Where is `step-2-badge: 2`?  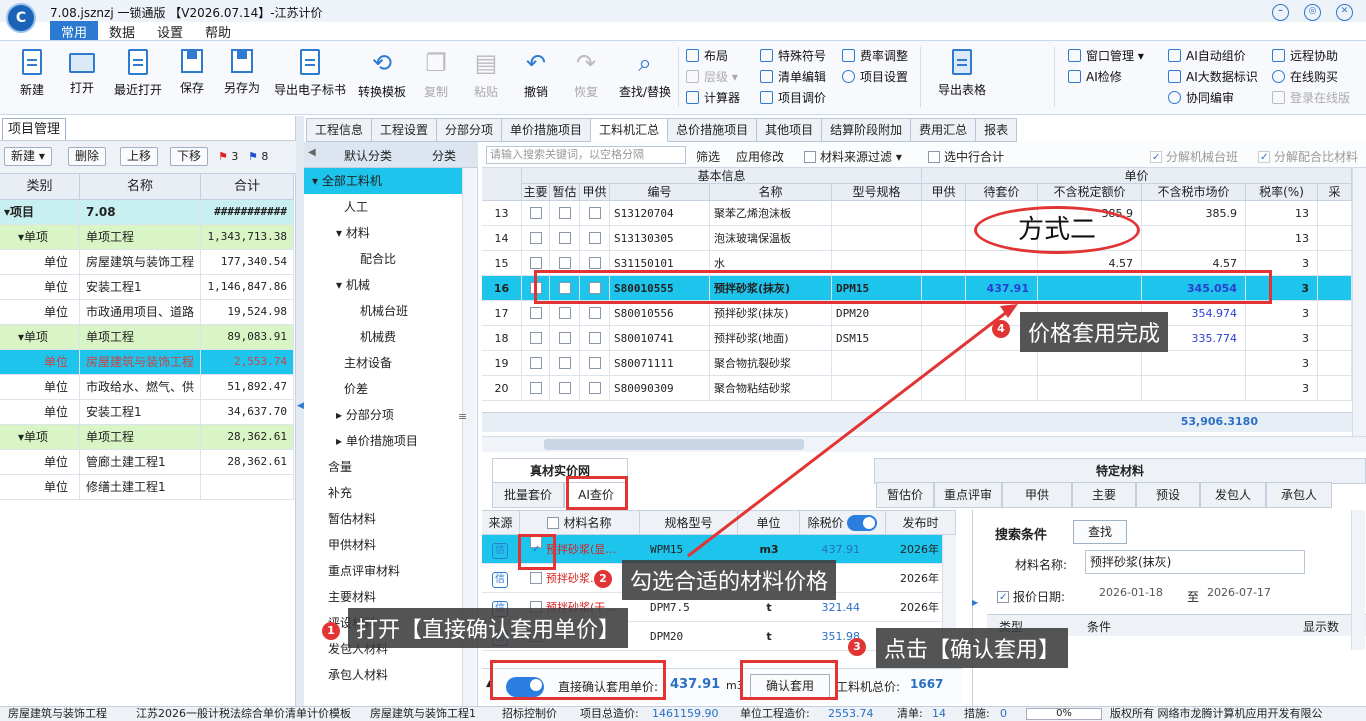 step-2-badge: 2 is located at coordinates (603, 579).